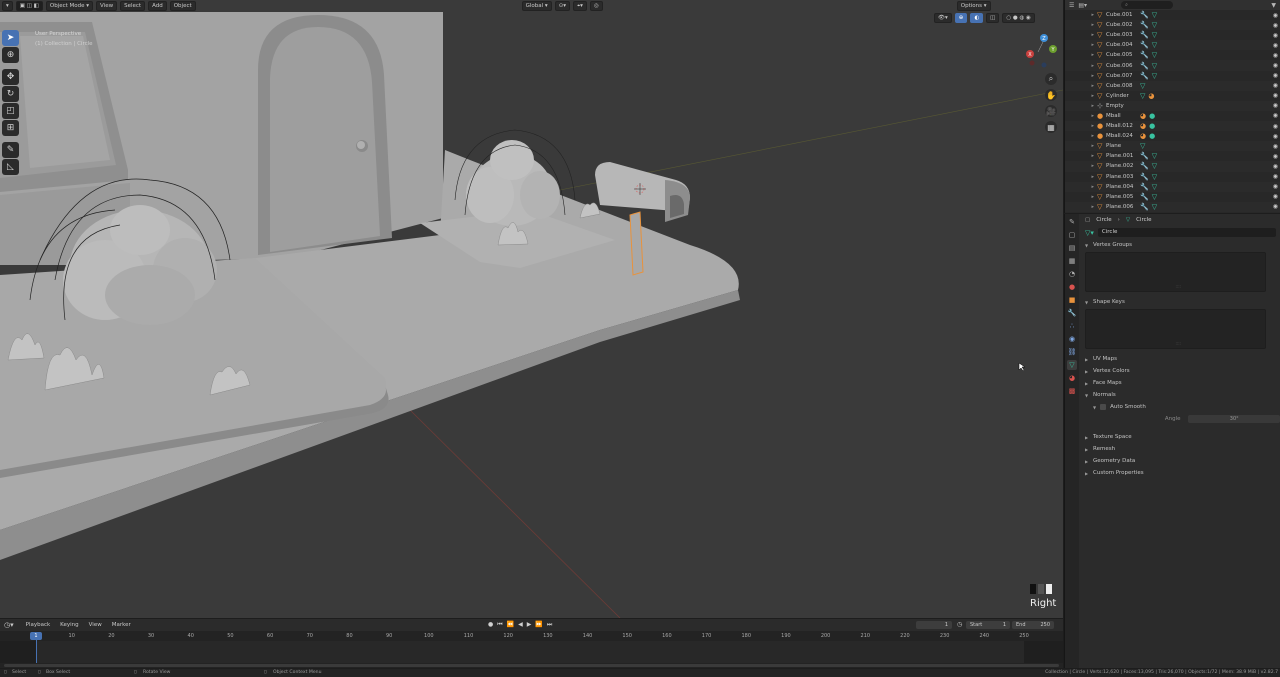  I want to click on panel-custom-properties: ▶ Custom Properties, so click(1179, 473).